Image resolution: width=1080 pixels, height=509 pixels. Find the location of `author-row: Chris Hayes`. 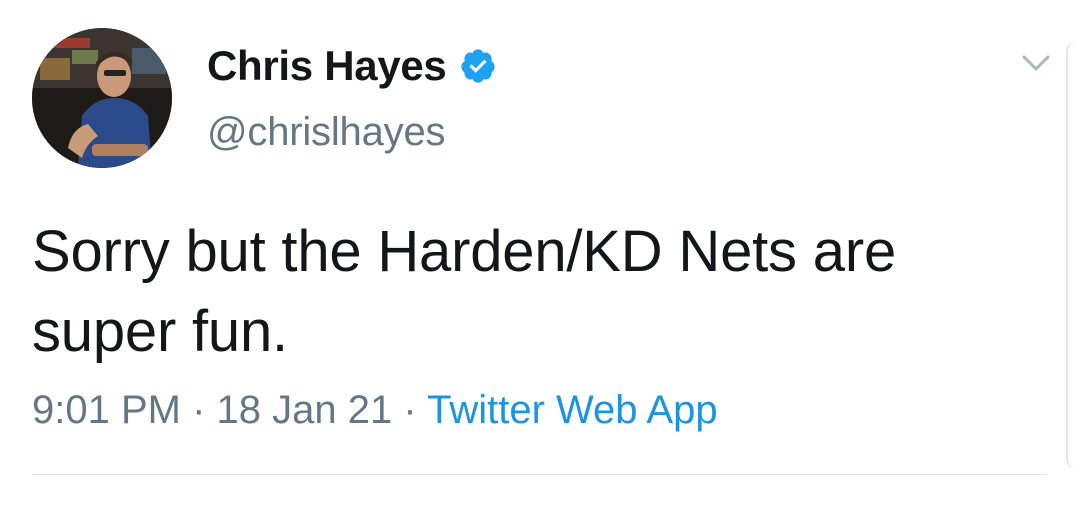

author-row: Chris Hayes is located at coordinates (352, 66).